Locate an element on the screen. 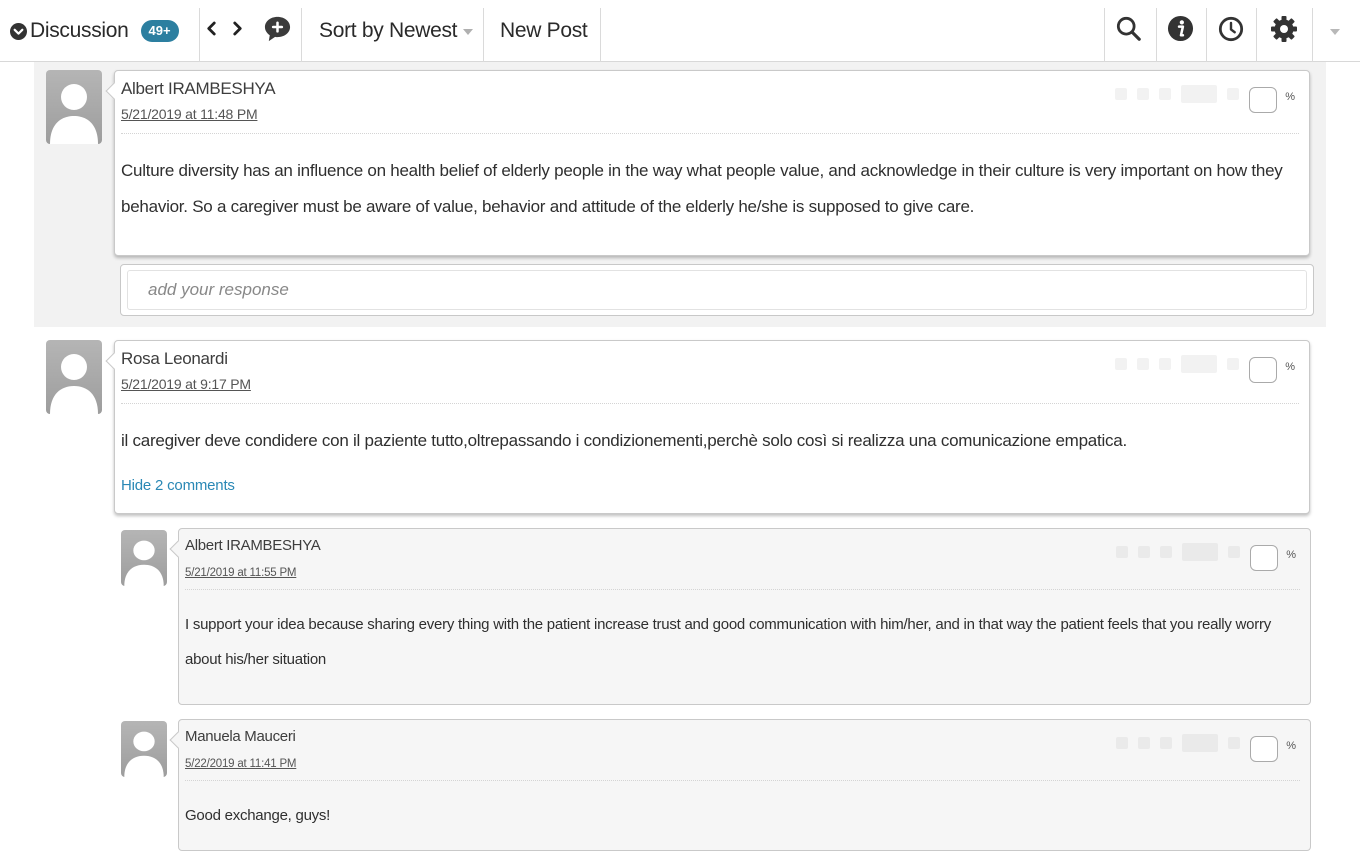 The width and height of the screenshot is (1360, 858). reply-date: 5/21/2019 at 11:55 PM is located at coordinates (241, 573).